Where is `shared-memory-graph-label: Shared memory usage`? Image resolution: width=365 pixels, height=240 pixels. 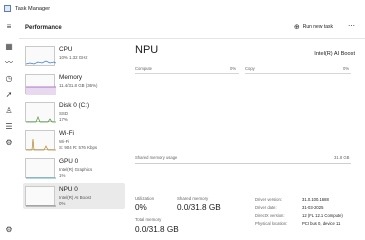 shared-memory-graph-label: Shared memory usage is located at coordinates (156, 157).